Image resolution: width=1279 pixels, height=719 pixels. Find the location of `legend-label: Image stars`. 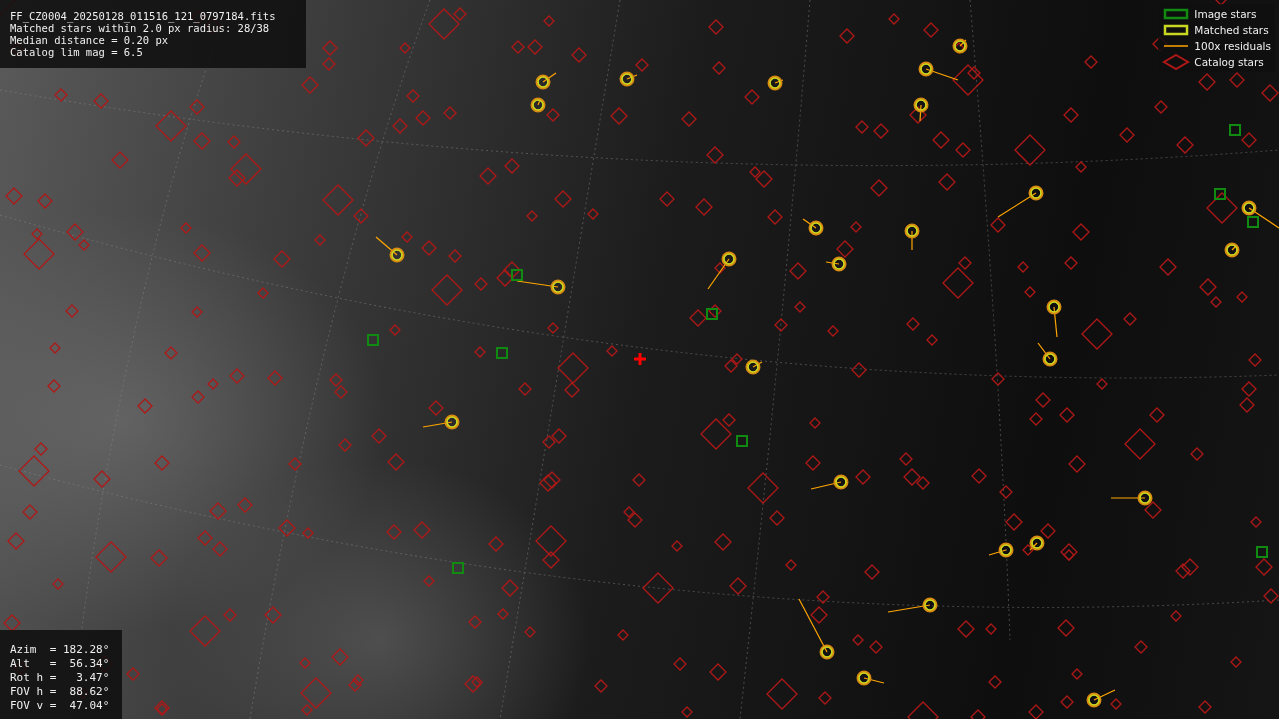

legend-label: Image stars is located at coordinates (1225, 14).